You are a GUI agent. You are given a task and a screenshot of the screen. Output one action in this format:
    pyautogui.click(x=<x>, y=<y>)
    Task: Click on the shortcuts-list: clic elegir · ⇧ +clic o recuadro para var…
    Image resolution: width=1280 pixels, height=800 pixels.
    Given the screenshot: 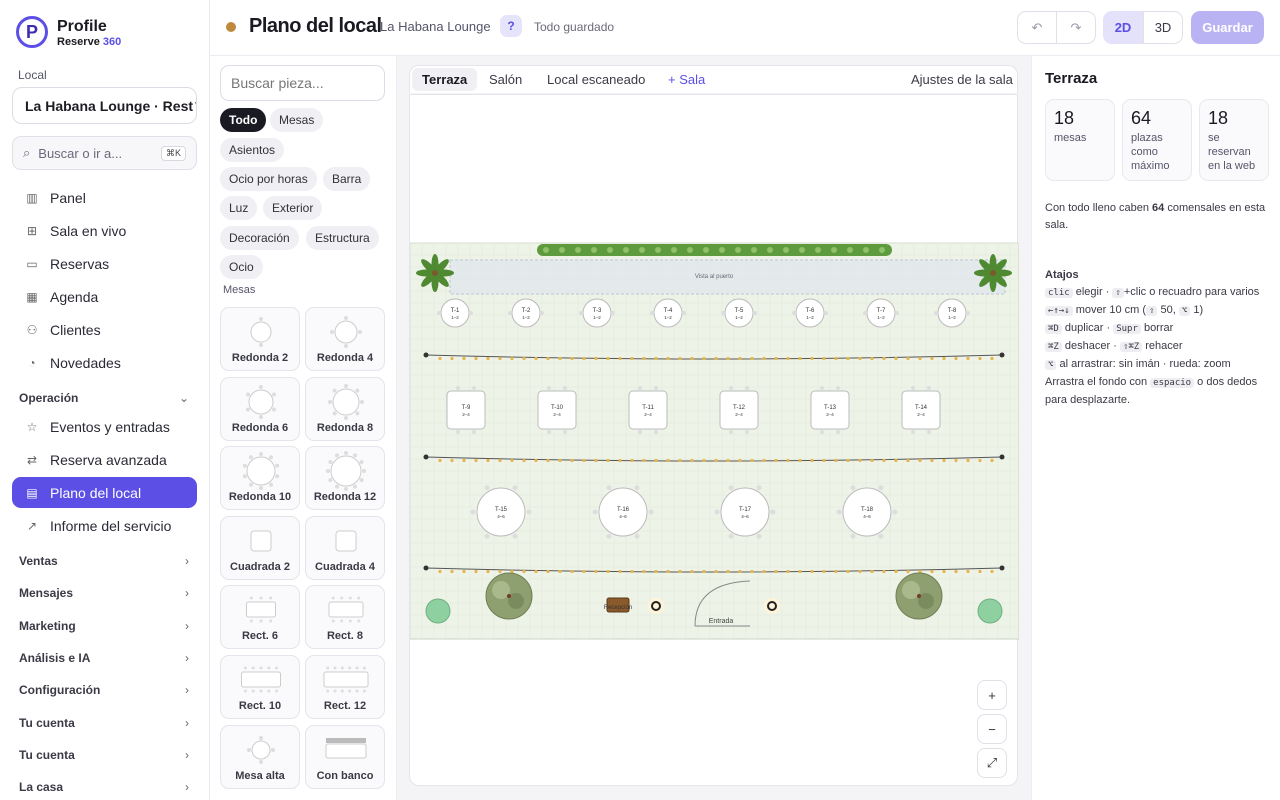 What is the action you would take?
    pyautogui.click(x=1156, y=346)
    